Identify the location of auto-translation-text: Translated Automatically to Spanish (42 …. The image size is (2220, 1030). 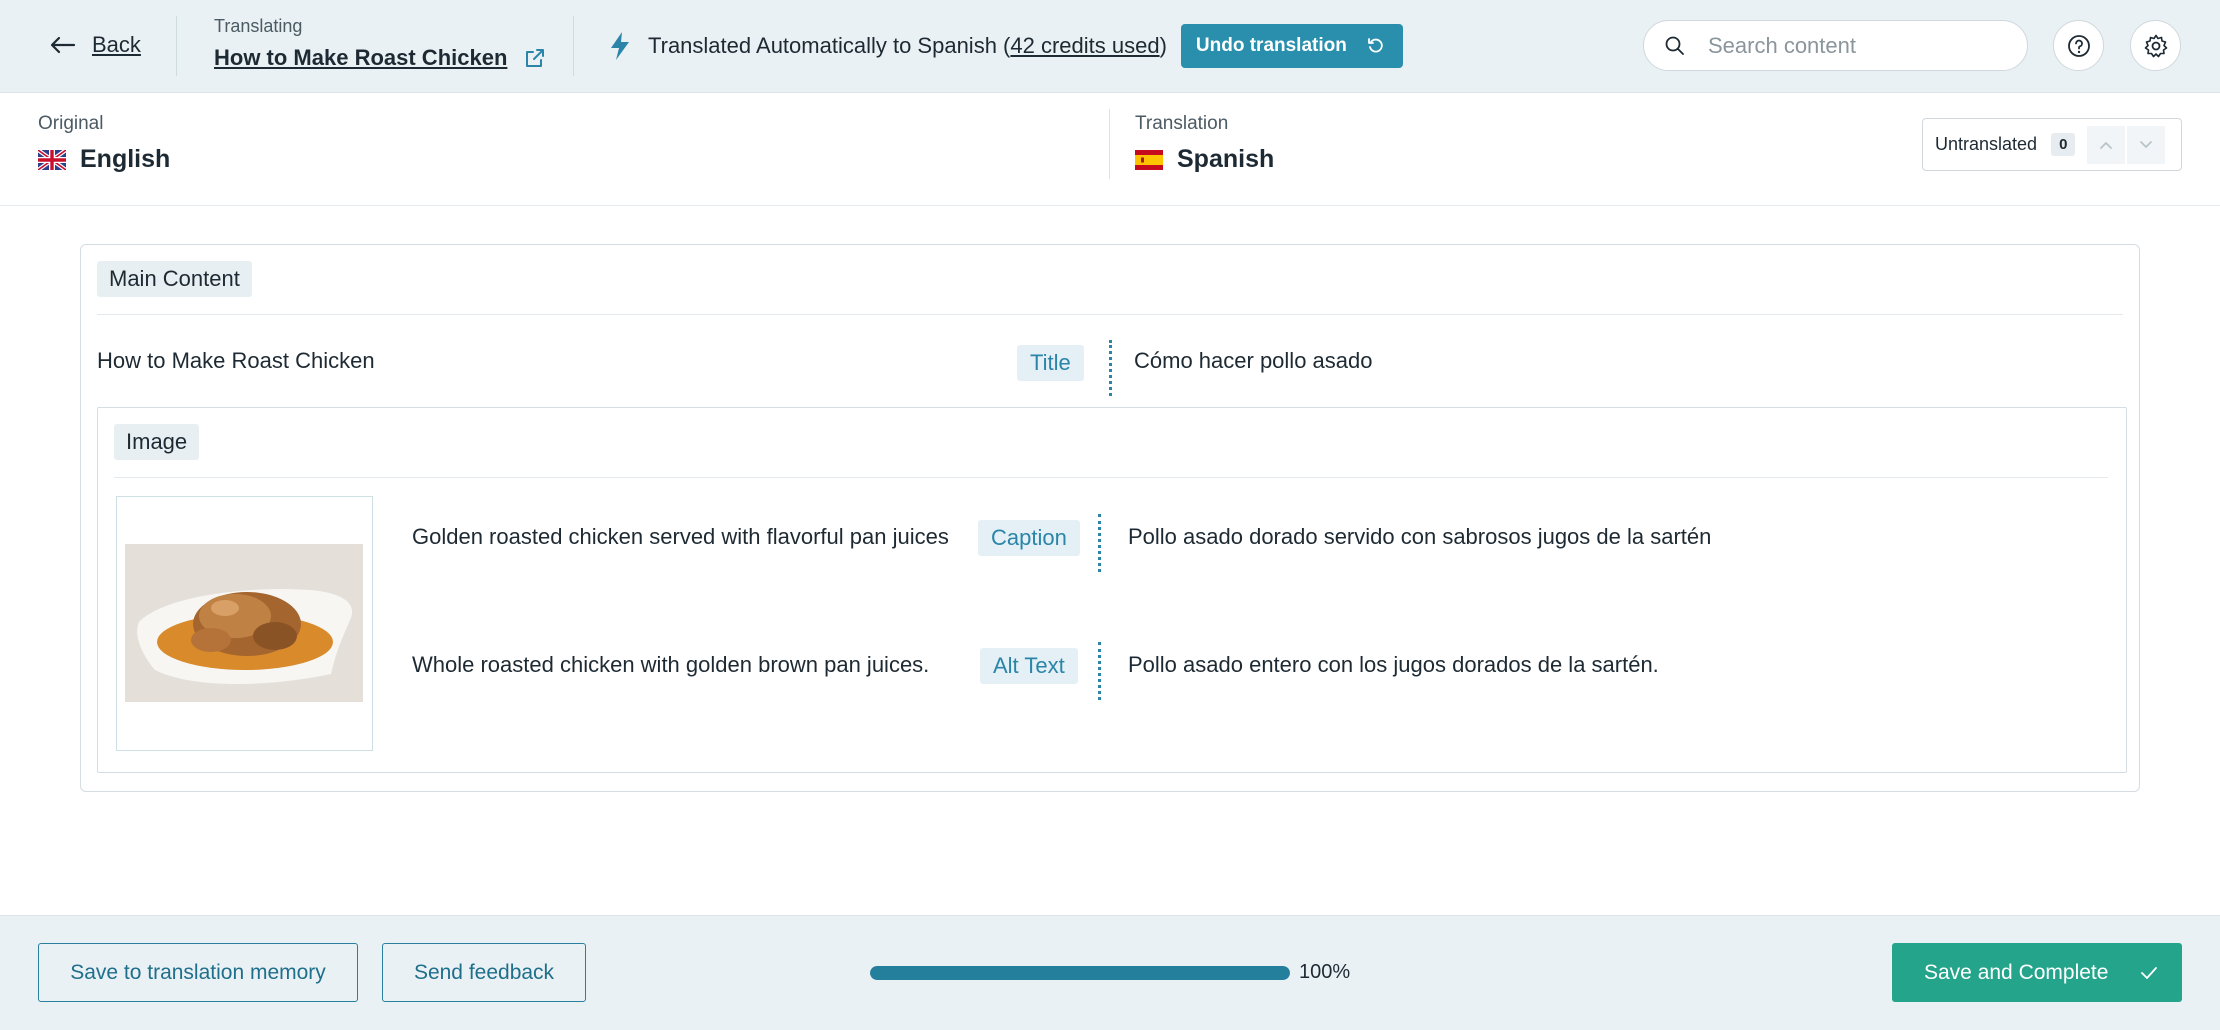
(907, 45).